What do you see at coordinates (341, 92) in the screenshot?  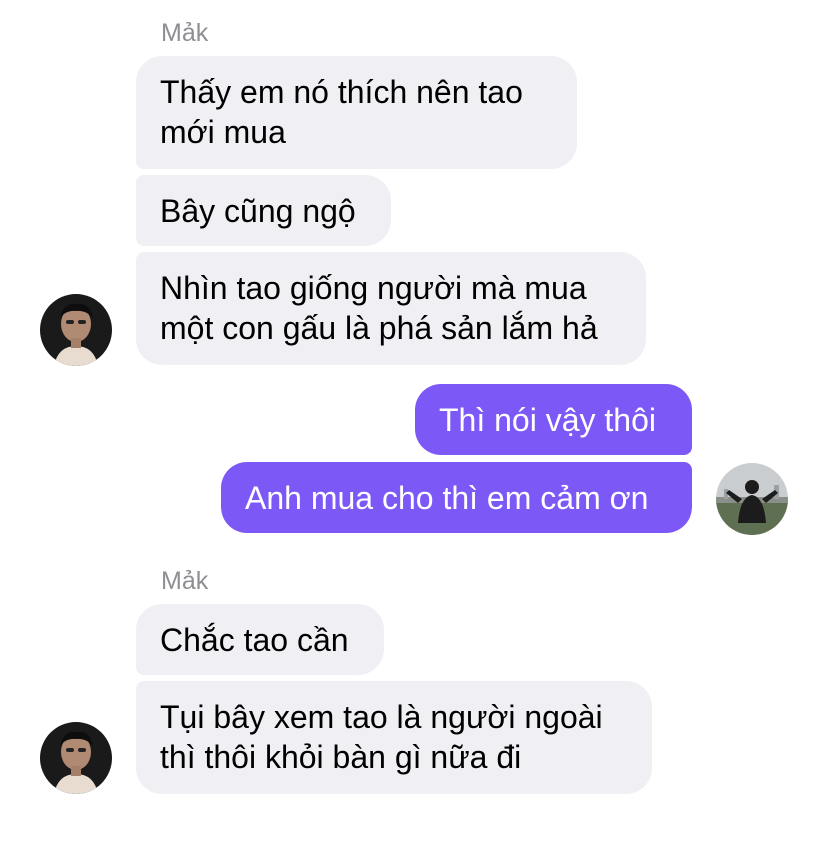 I see `message-text-line: Thấy em nó thích nên tao` at bounding box center [341, 92].